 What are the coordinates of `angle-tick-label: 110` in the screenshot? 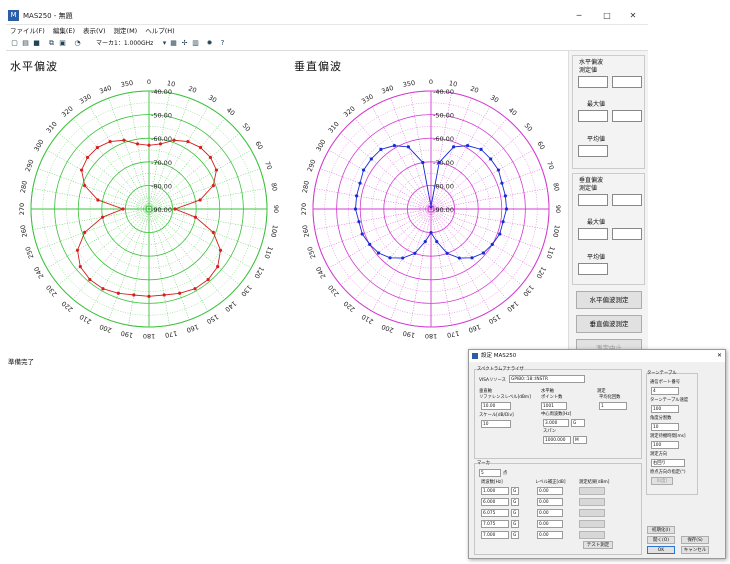 It's located at (268, 252).